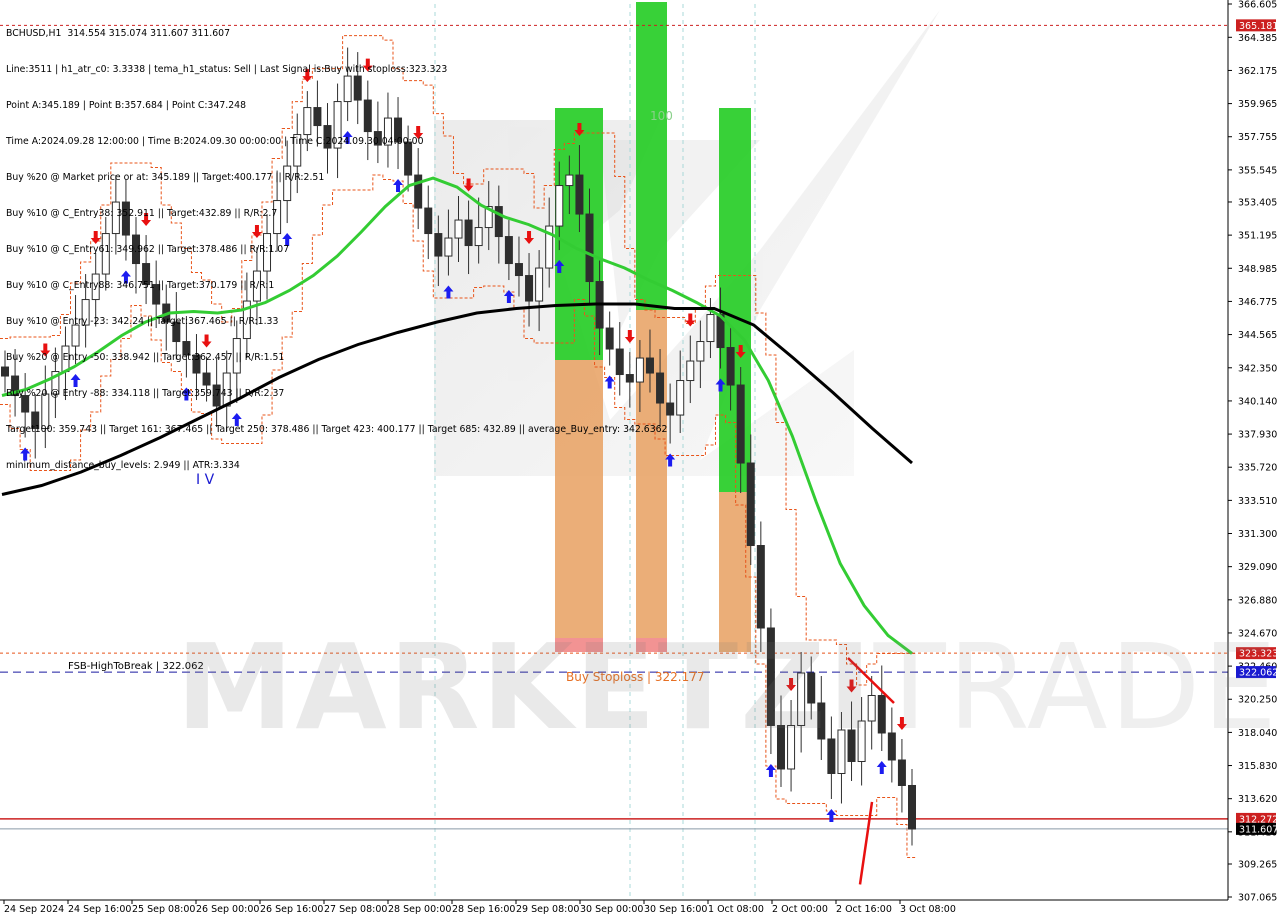 The image size is (1280, 920). Describe the element at coordinates (1258, 26) in the screenshot. I see `price-tag-label: 365.181` at that location.